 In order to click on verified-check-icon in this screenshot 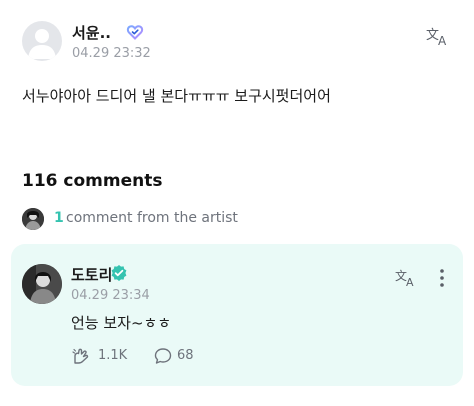, I will do `click(119, 273)`.